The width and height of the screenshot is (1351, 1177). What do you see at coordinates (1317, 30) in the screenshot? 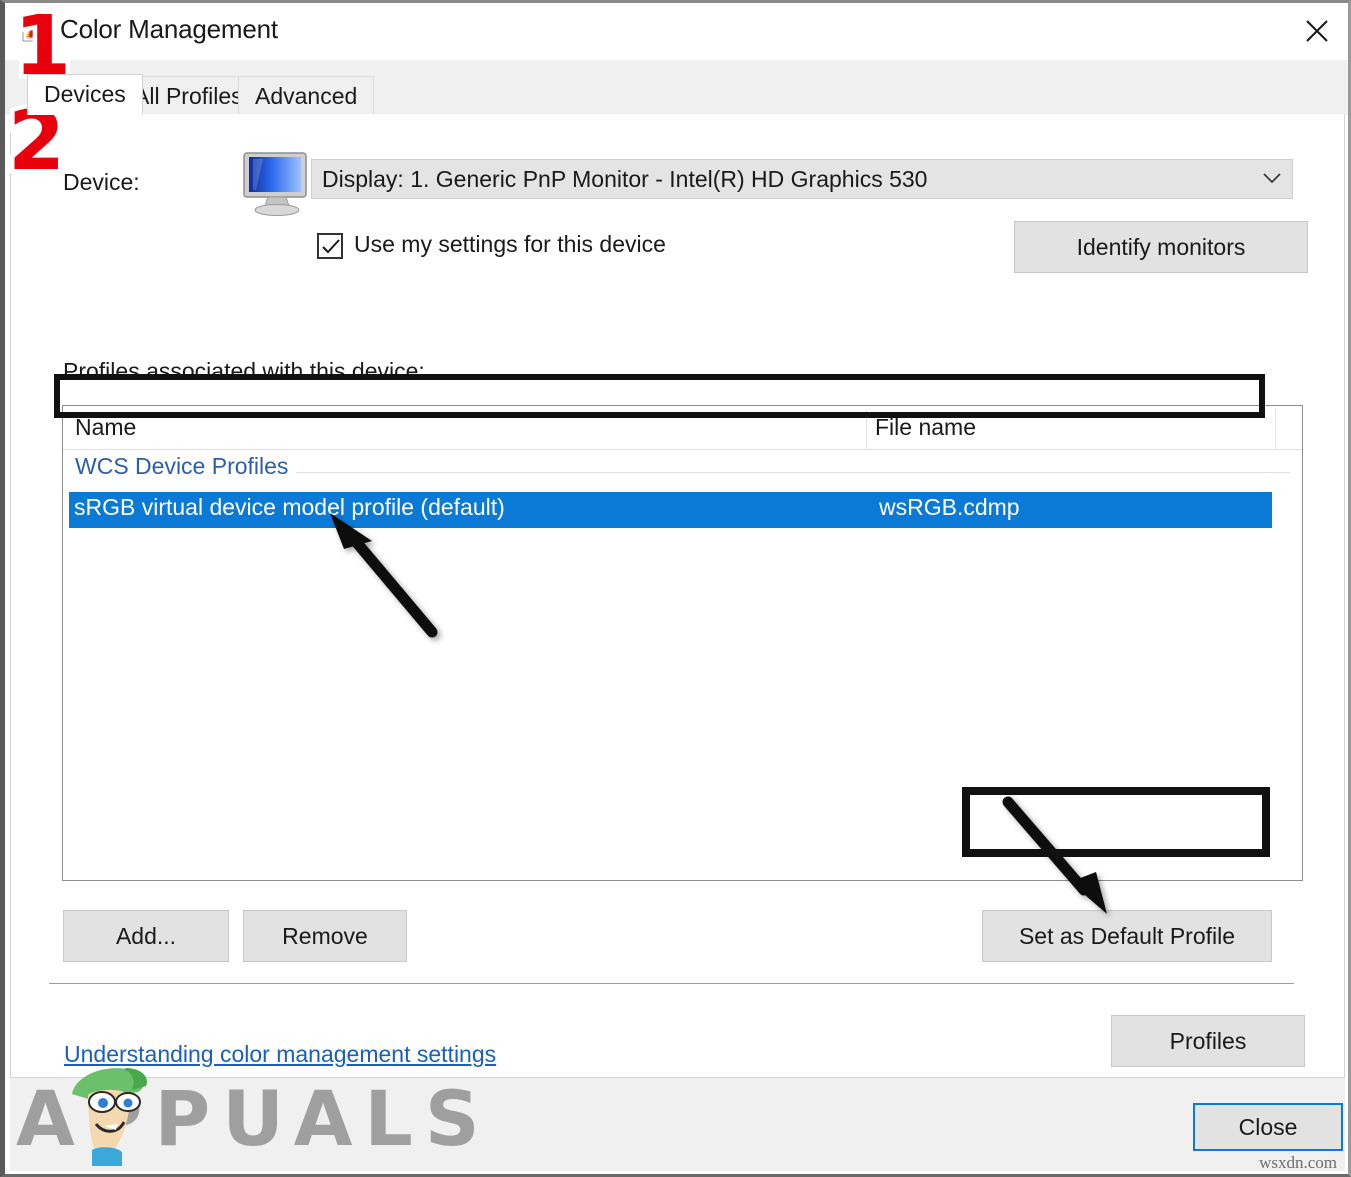
I see `close-icon` at bounding box center [1317, 30].